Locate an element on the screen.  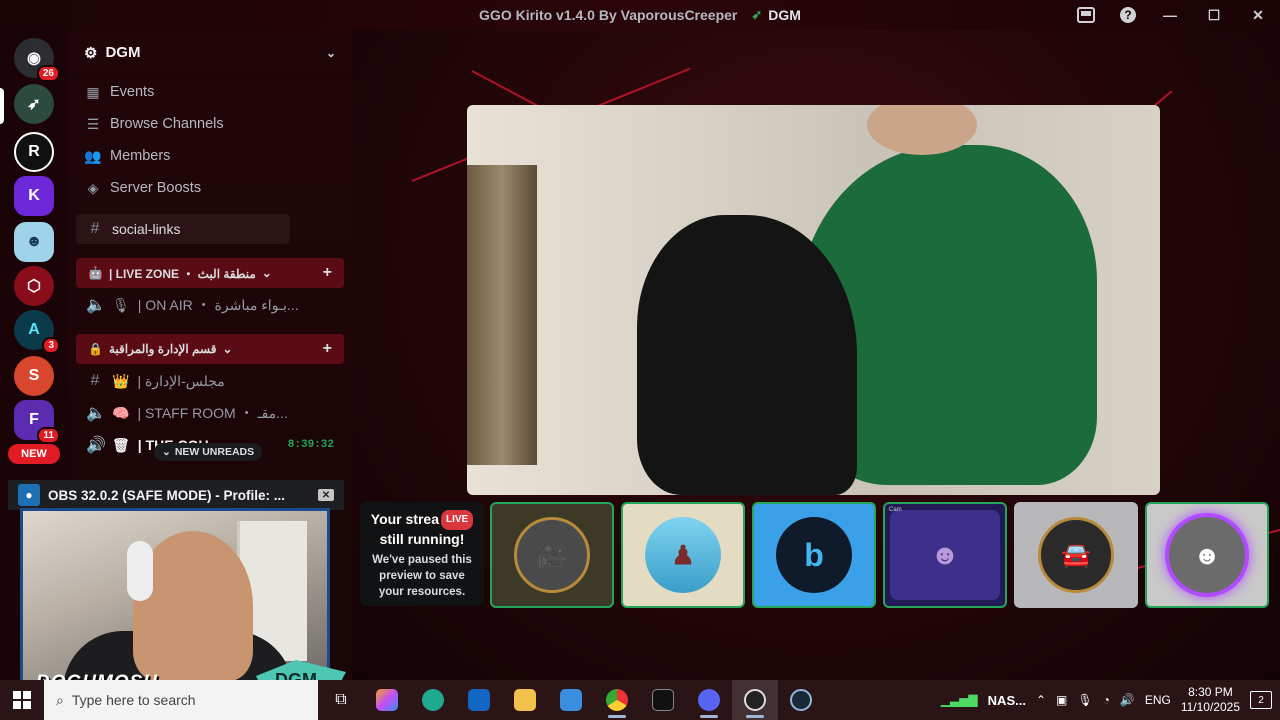
participant-tile: 🎥 is located at coordinates (552, 555).